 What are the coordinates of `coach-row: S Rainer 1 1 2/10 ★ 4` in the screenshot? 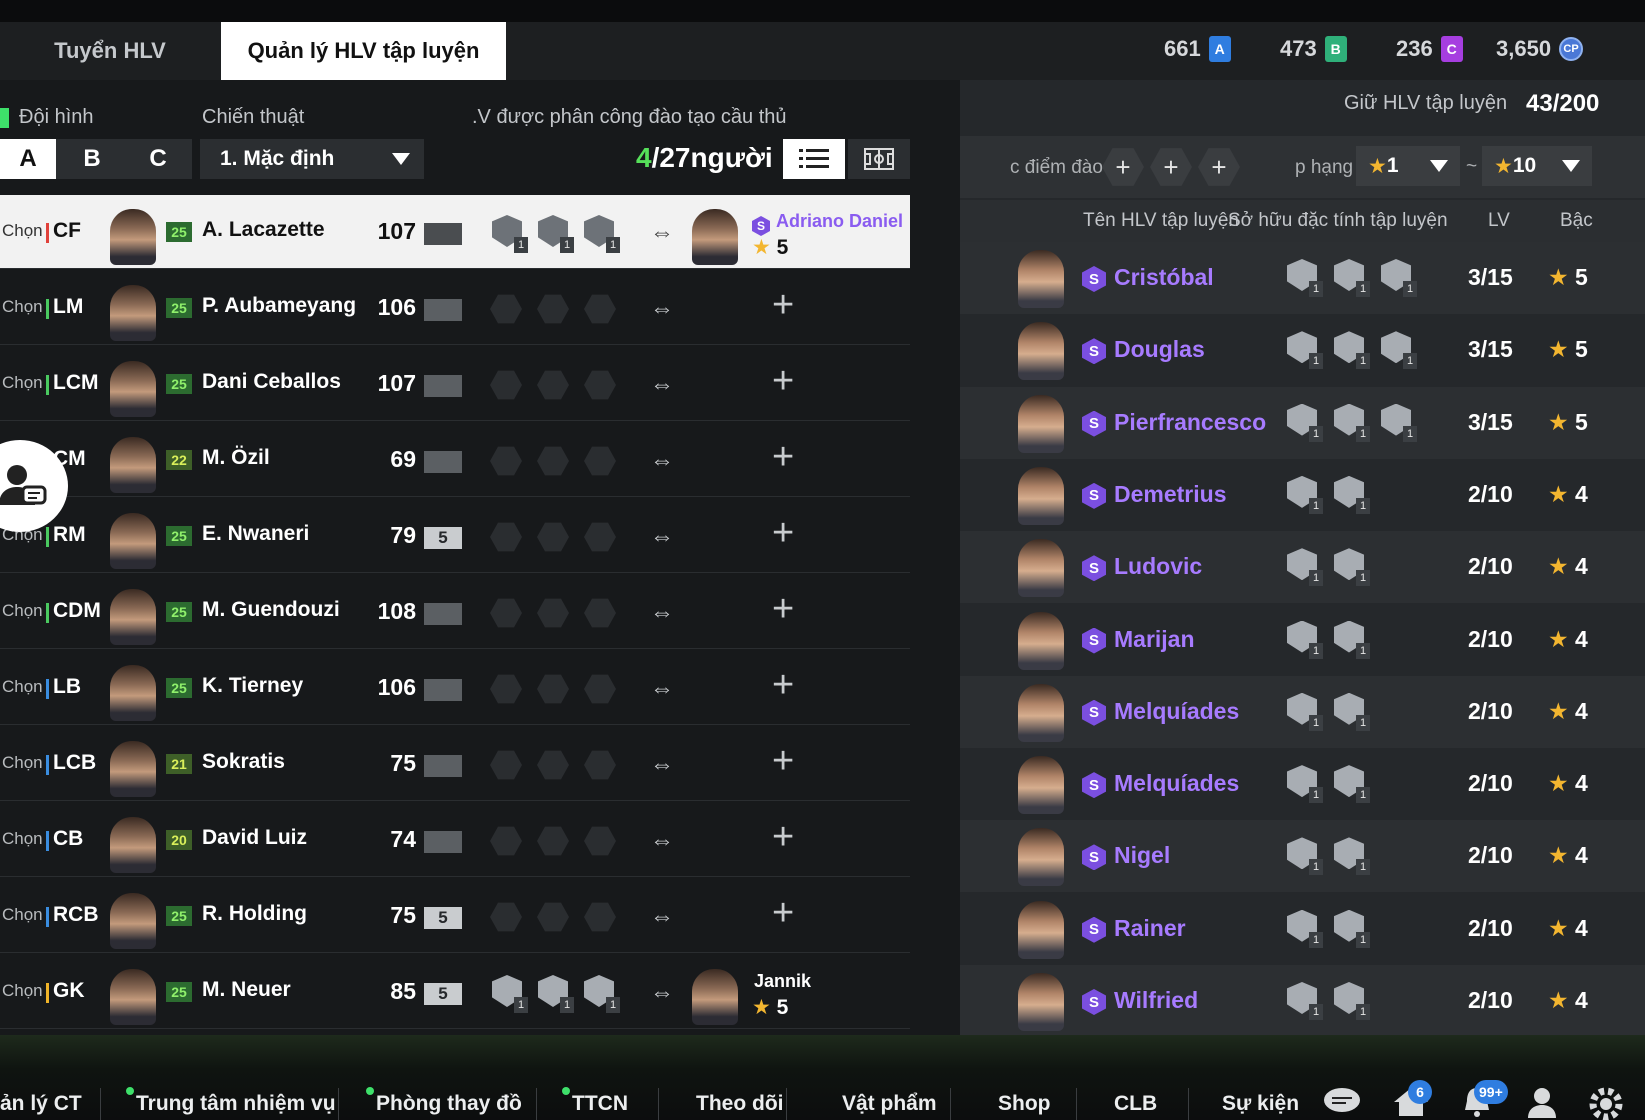 It's located at (1302, 929).